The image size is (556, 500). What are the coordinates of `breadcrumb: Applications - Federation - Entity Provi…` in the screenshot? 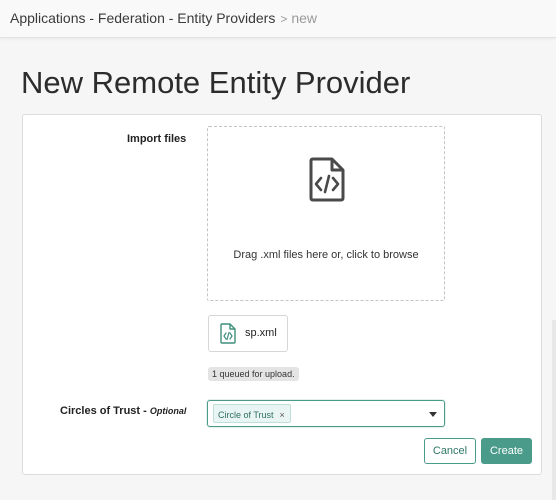 It's located at (163, 18).